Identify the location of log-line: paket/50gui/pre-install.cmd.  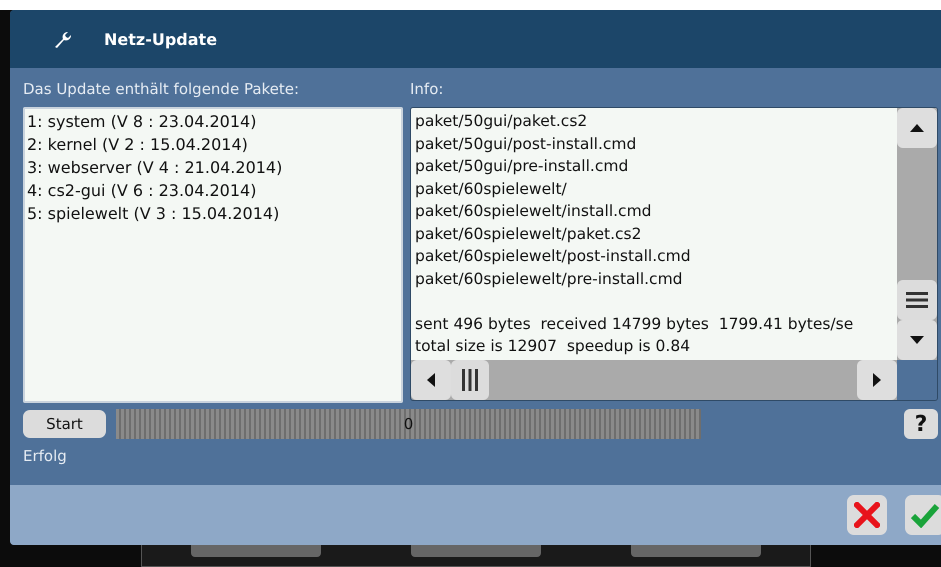
(521, 166).